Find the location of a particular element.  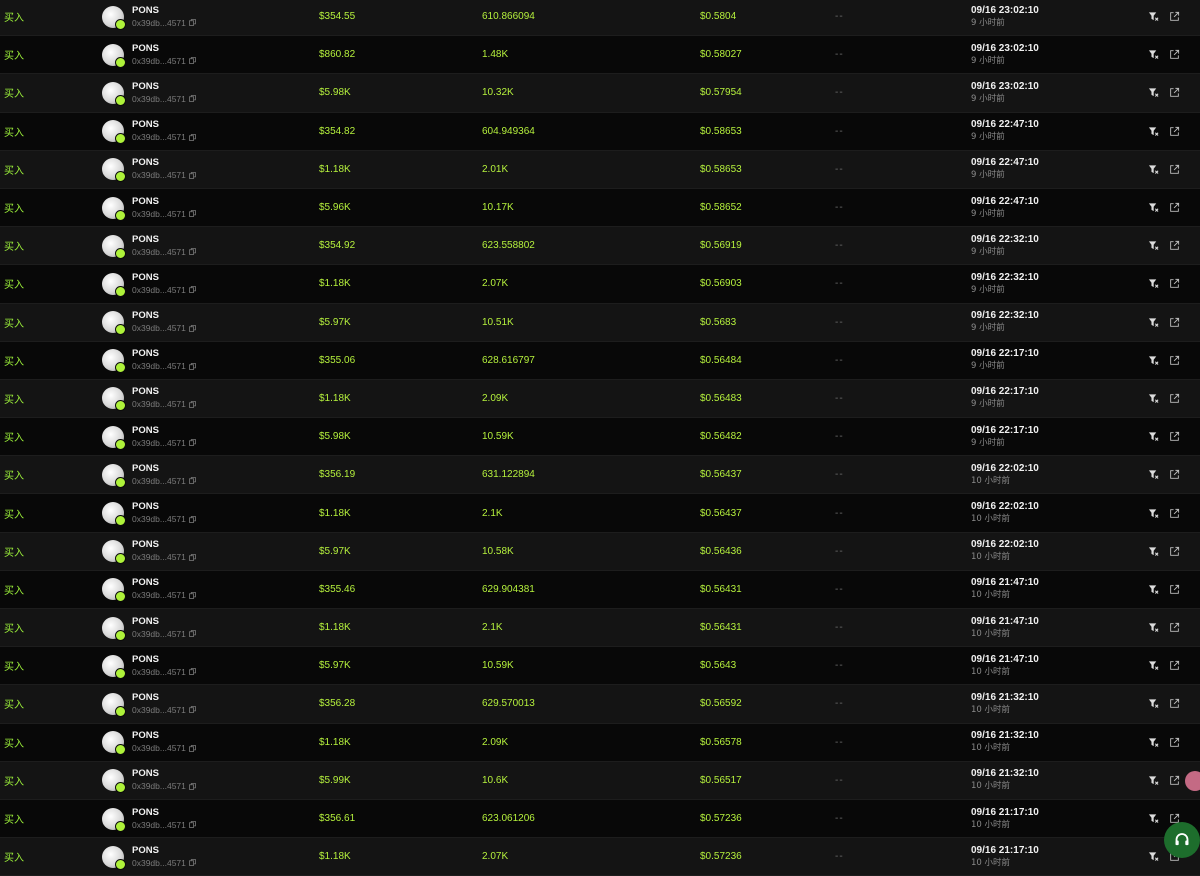

support-button is located at coordinates (1182, 840).